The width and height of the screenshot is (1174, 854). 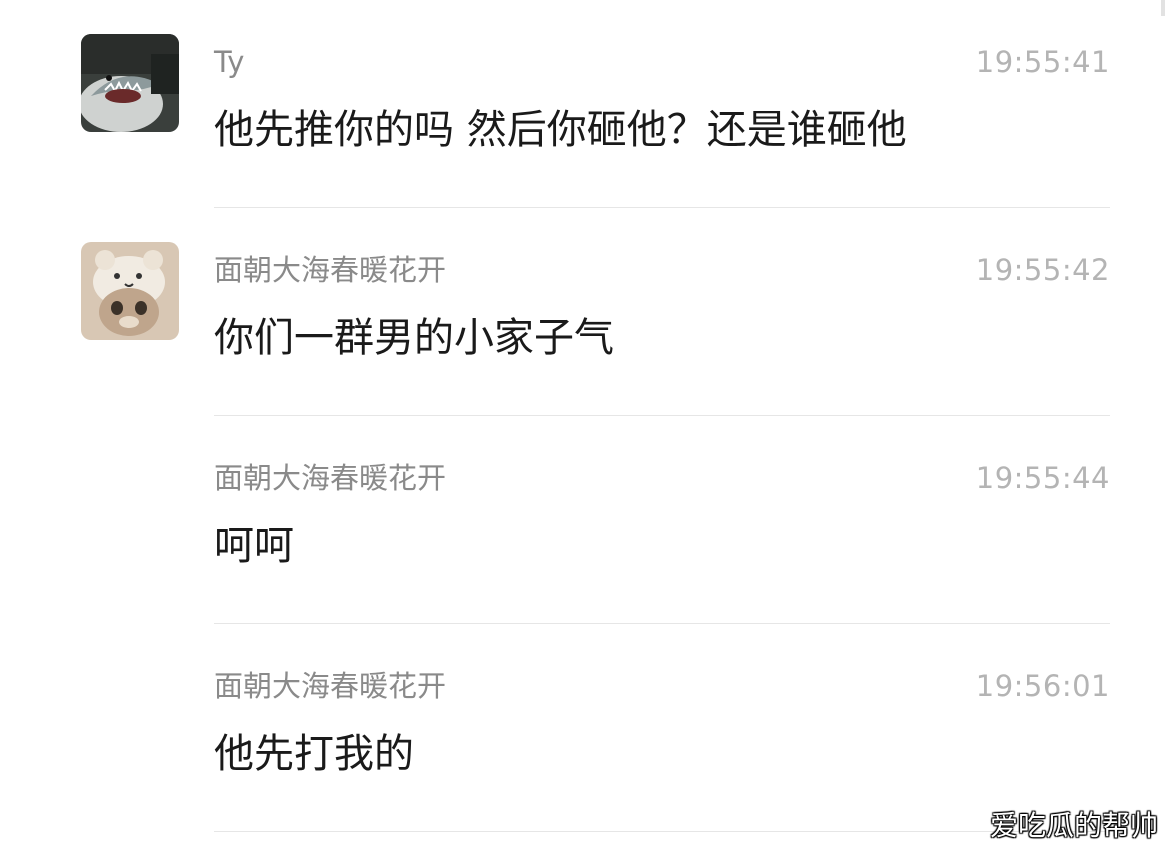 I want to click on message-timestamp: 19:55:44, so click(x=1042, y=478).